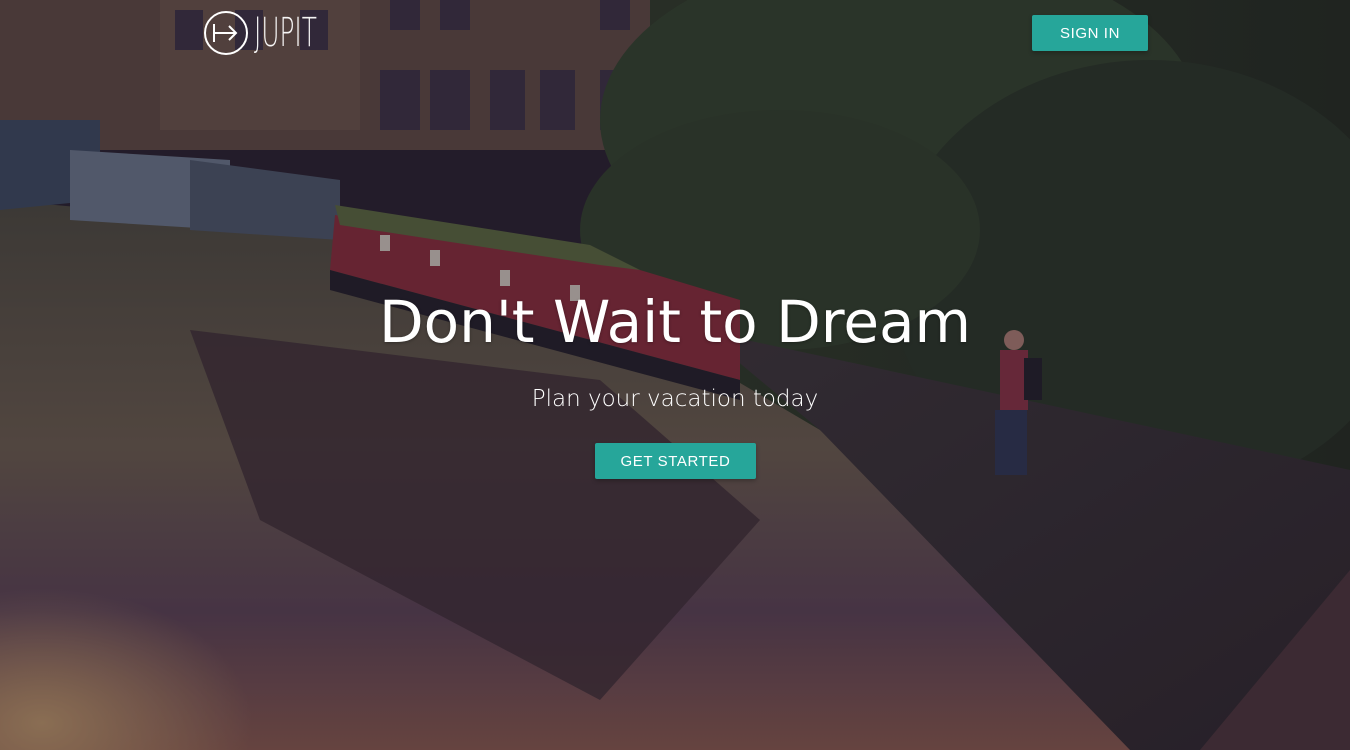 This screenshot has height=750, width=1350. I want to click on logo: JUPIT, so click(279, 33).